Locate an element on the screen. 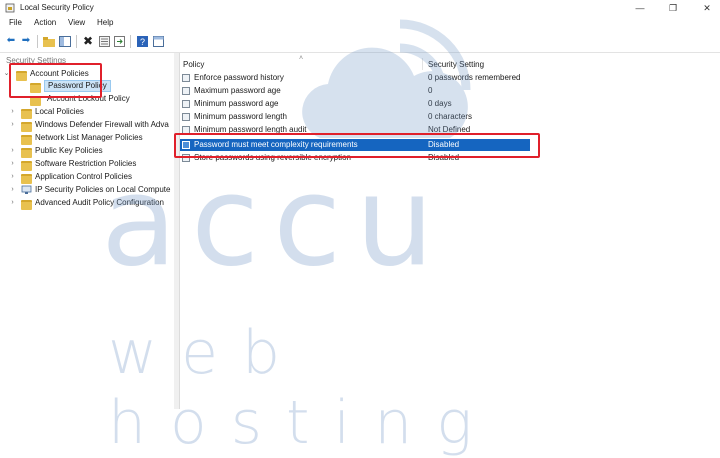  policy-name: Maximum password age is located at coordinates (237, 90).